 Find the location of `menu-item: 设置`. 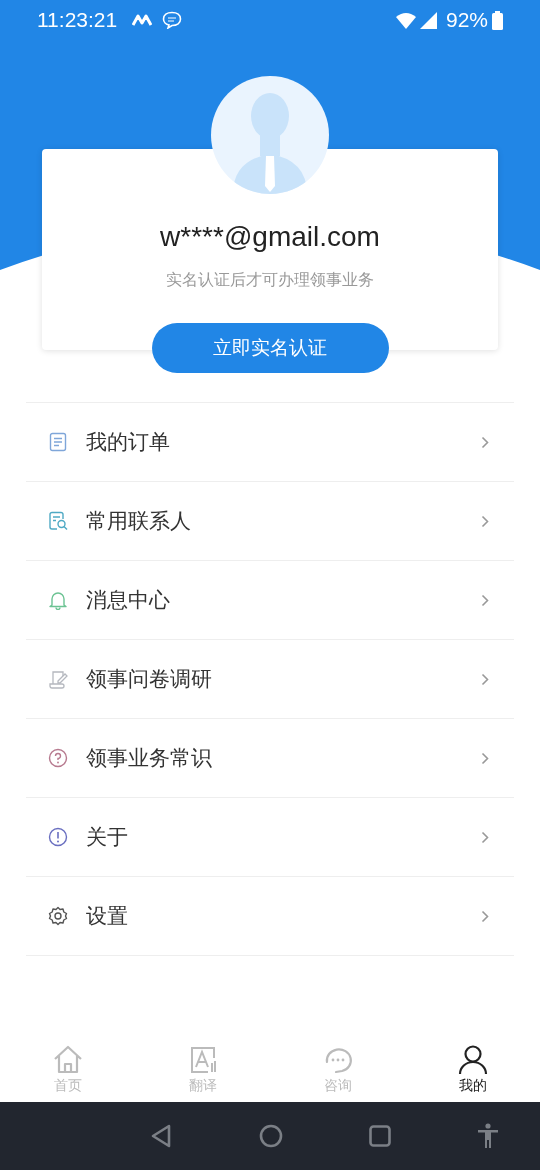

menu-item: 设置 is located at coordinates (270, 916).